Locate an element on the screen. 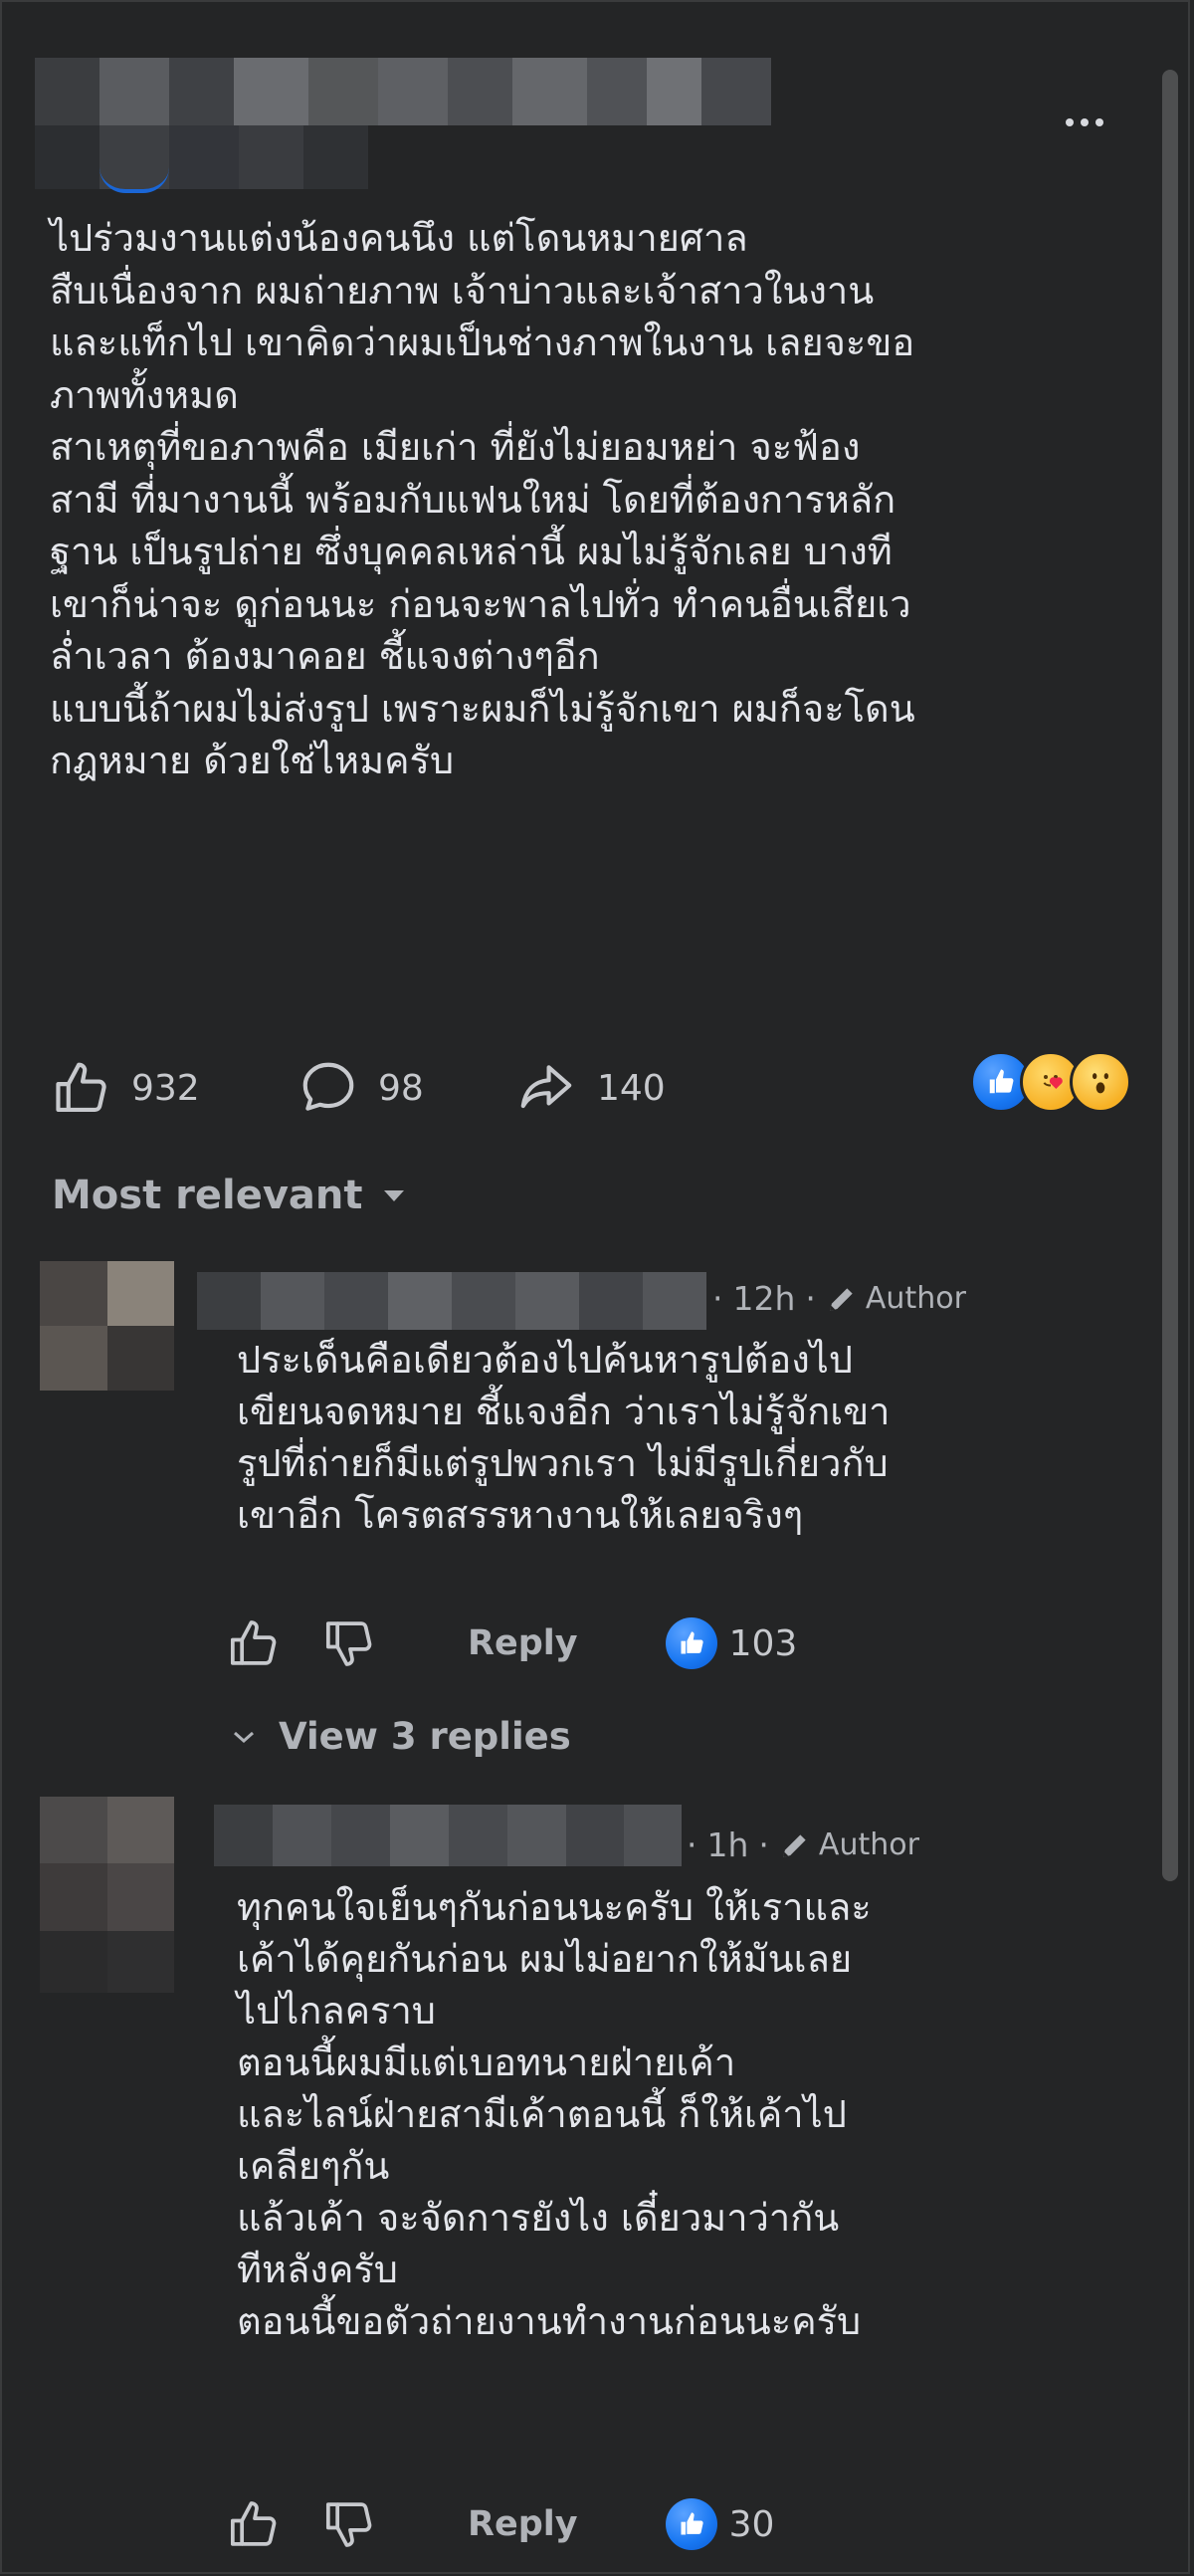  comment-sort-dropdown: Most relevant is located at coordinates (229, 1195).